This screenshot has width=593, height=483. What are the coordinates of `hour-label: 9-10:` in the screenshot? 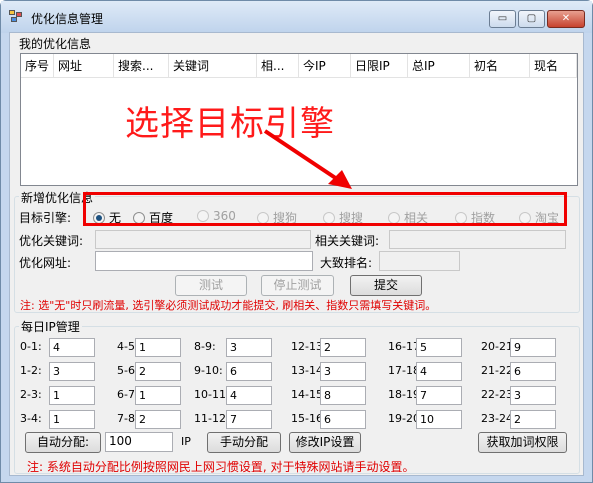 It's located at (208, 370).